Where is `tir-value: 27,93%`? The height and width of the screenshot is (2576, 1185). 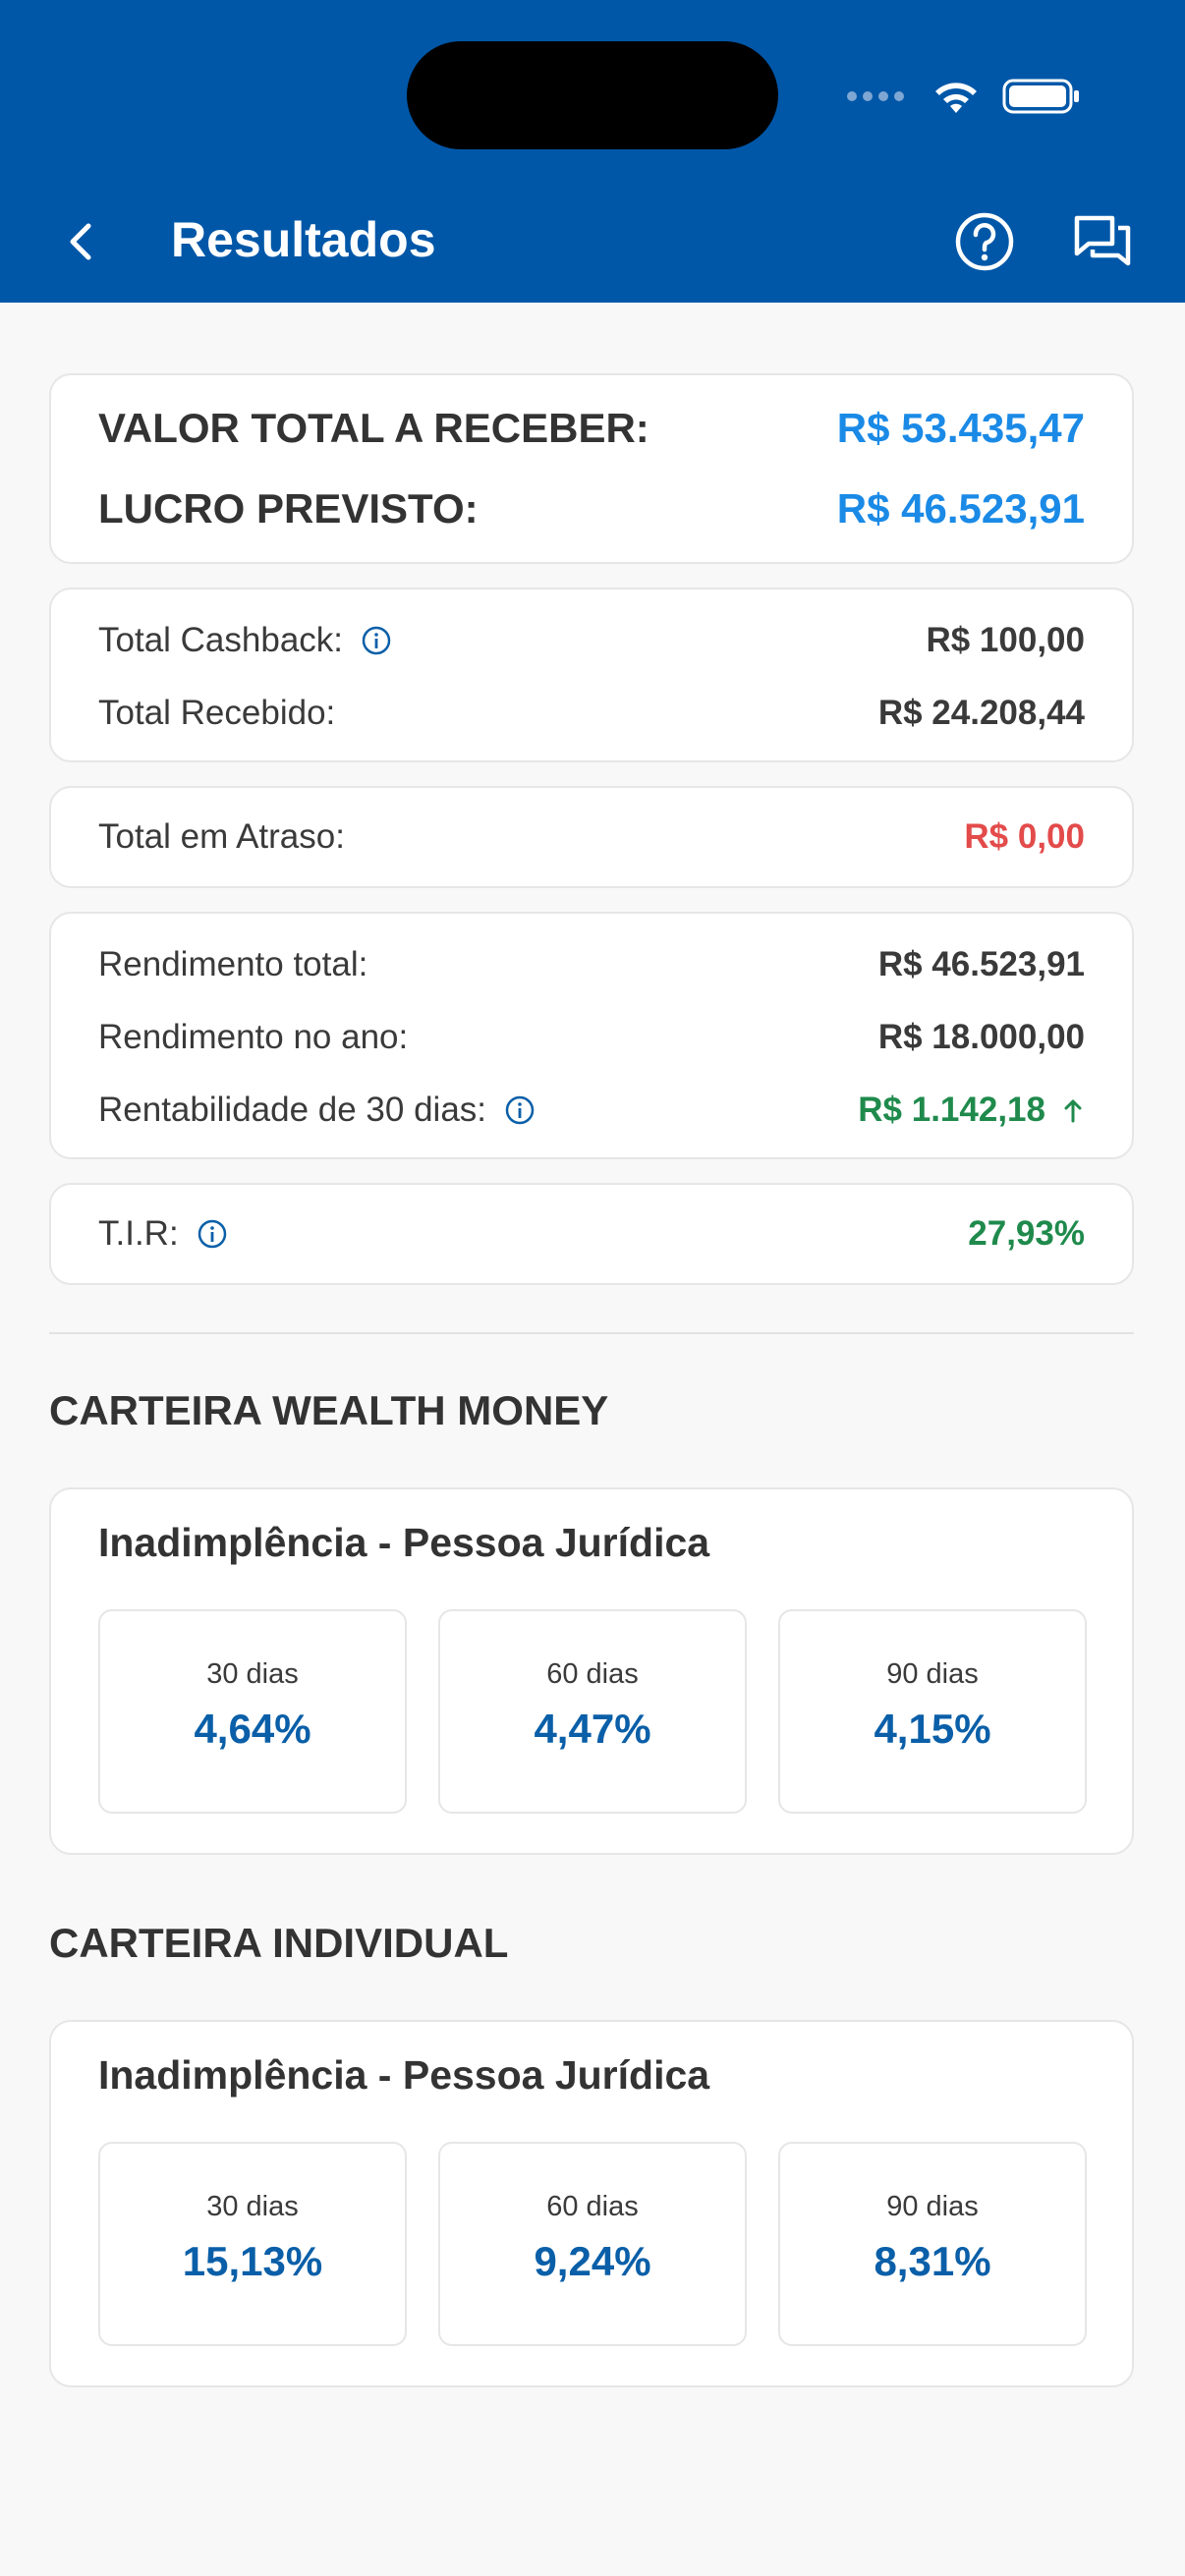 tir-value: 27,93% is located at coordinates (1026, 1233).